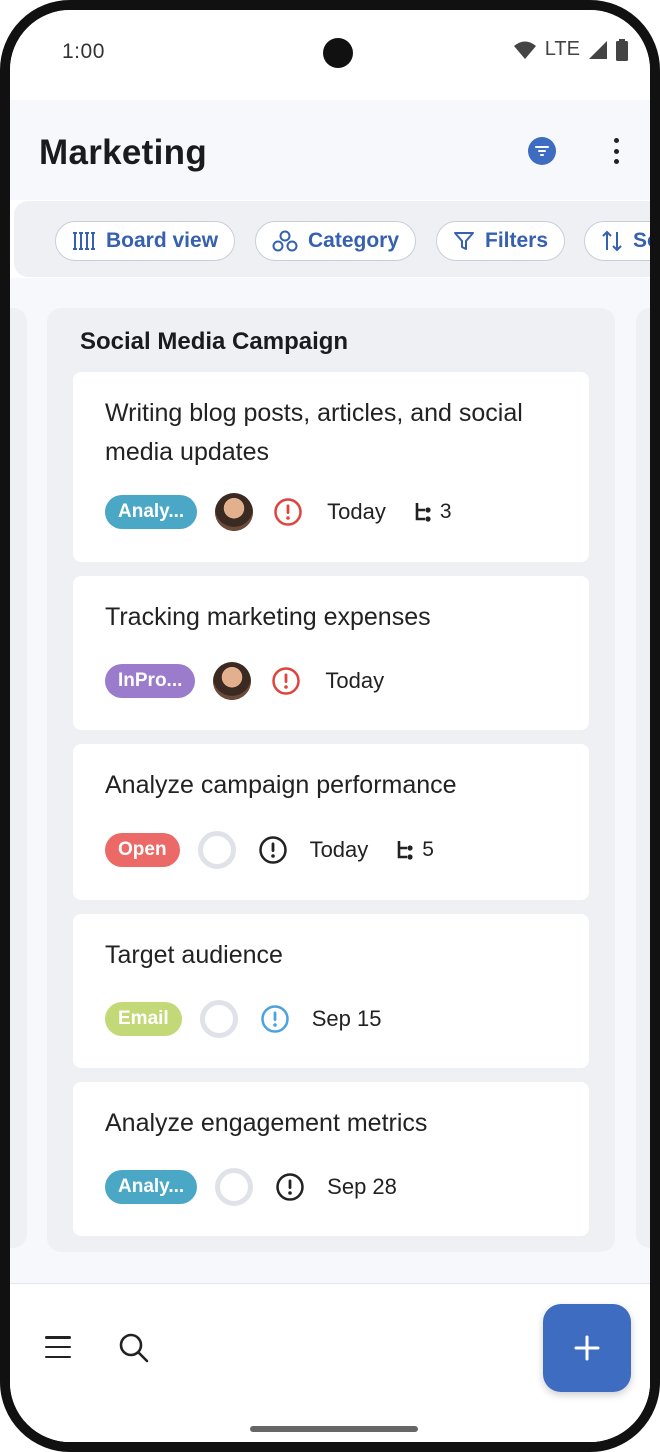  Describe the element at coordinates (331, 991) in the screenshot. I see `task-card: Target audience Email Sep 15` at that location.